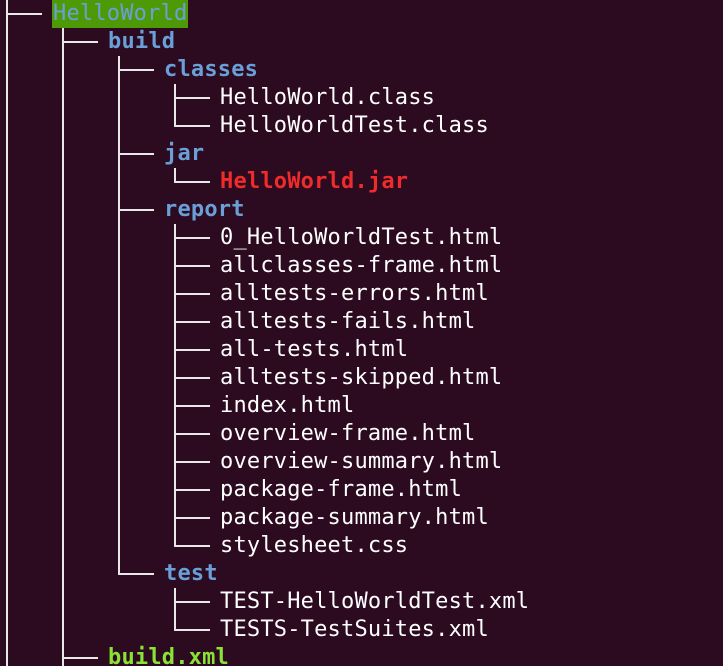  I want to click on tree-row-file: package-frame.html, so click(361, 490).